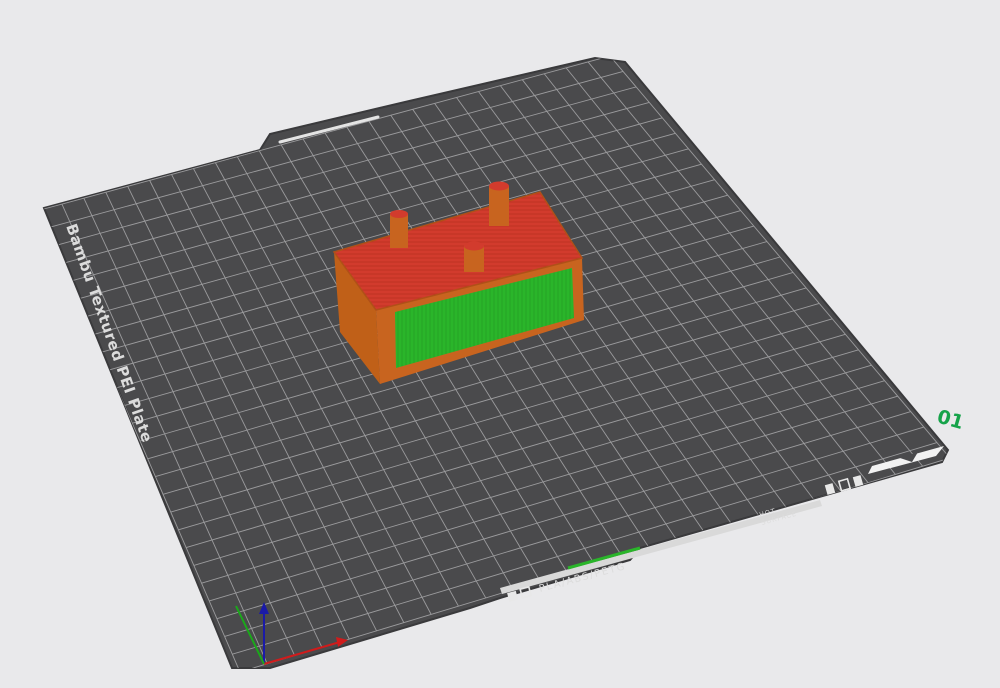 The width and height of the screenshot is (1000, 688). What do you see at coordinates (950, 420) in the screenshot?
I see `plate-number: 01` at bounding box center [950, 420].